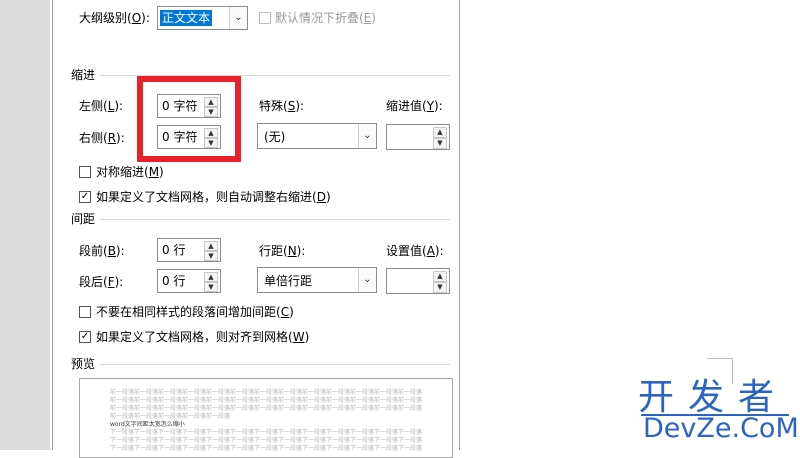 This screenshot has width=800, height=458. I want to click on no-space-same-style-label: 不要在相同样式的段落间增加间距(C), so click(195, 312).